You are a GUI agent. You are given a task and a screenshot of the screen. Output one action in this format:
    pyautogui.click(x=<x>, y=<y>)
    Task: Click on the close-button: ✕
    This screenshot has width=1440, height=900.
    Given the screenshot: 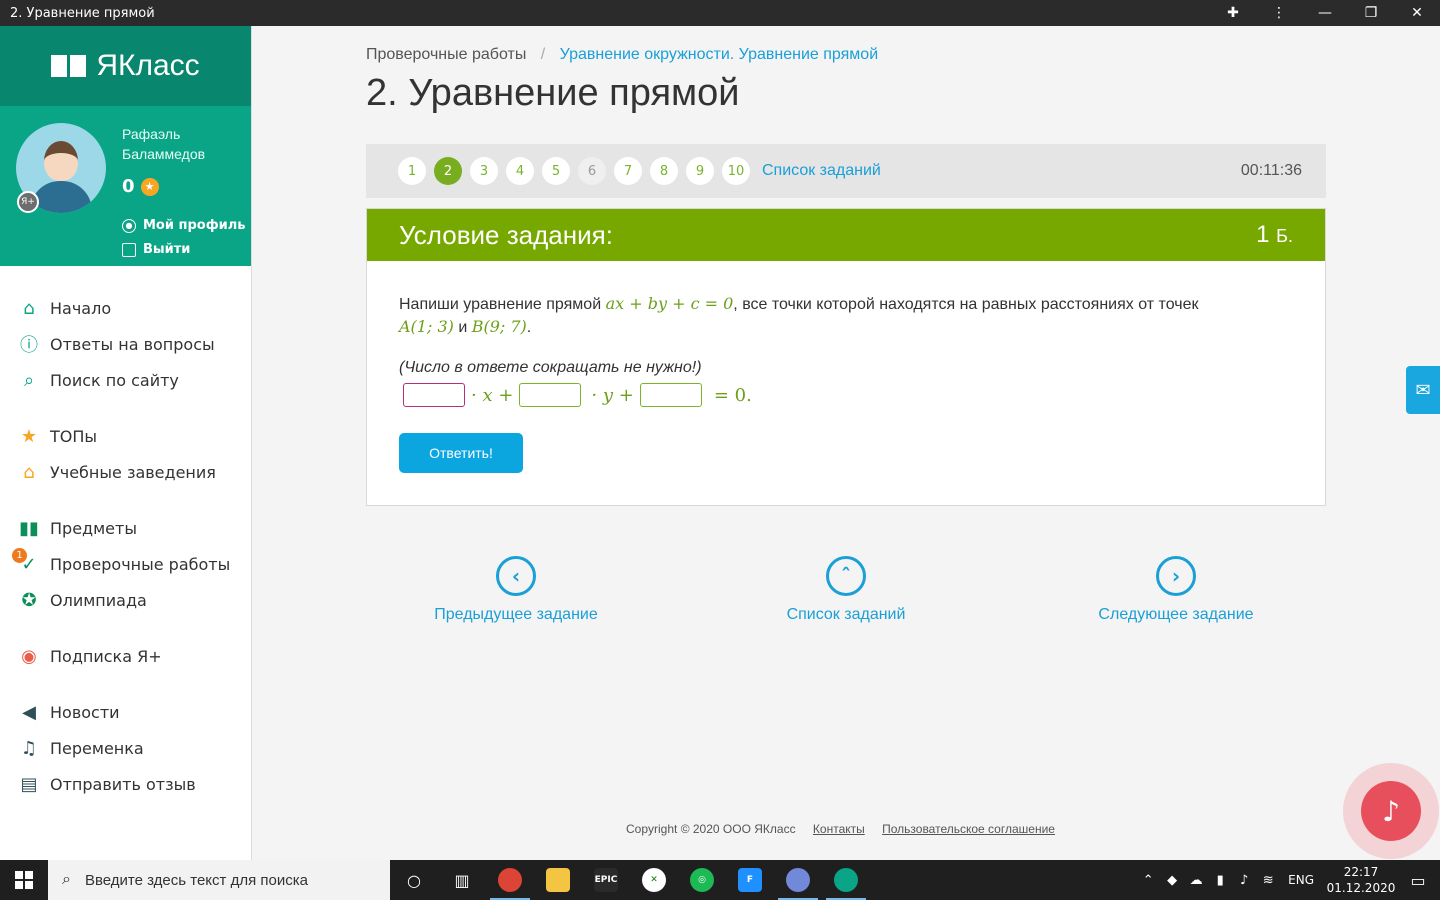 What is the action you would take?
    pyautogui.click(x=1417, y=13)
    